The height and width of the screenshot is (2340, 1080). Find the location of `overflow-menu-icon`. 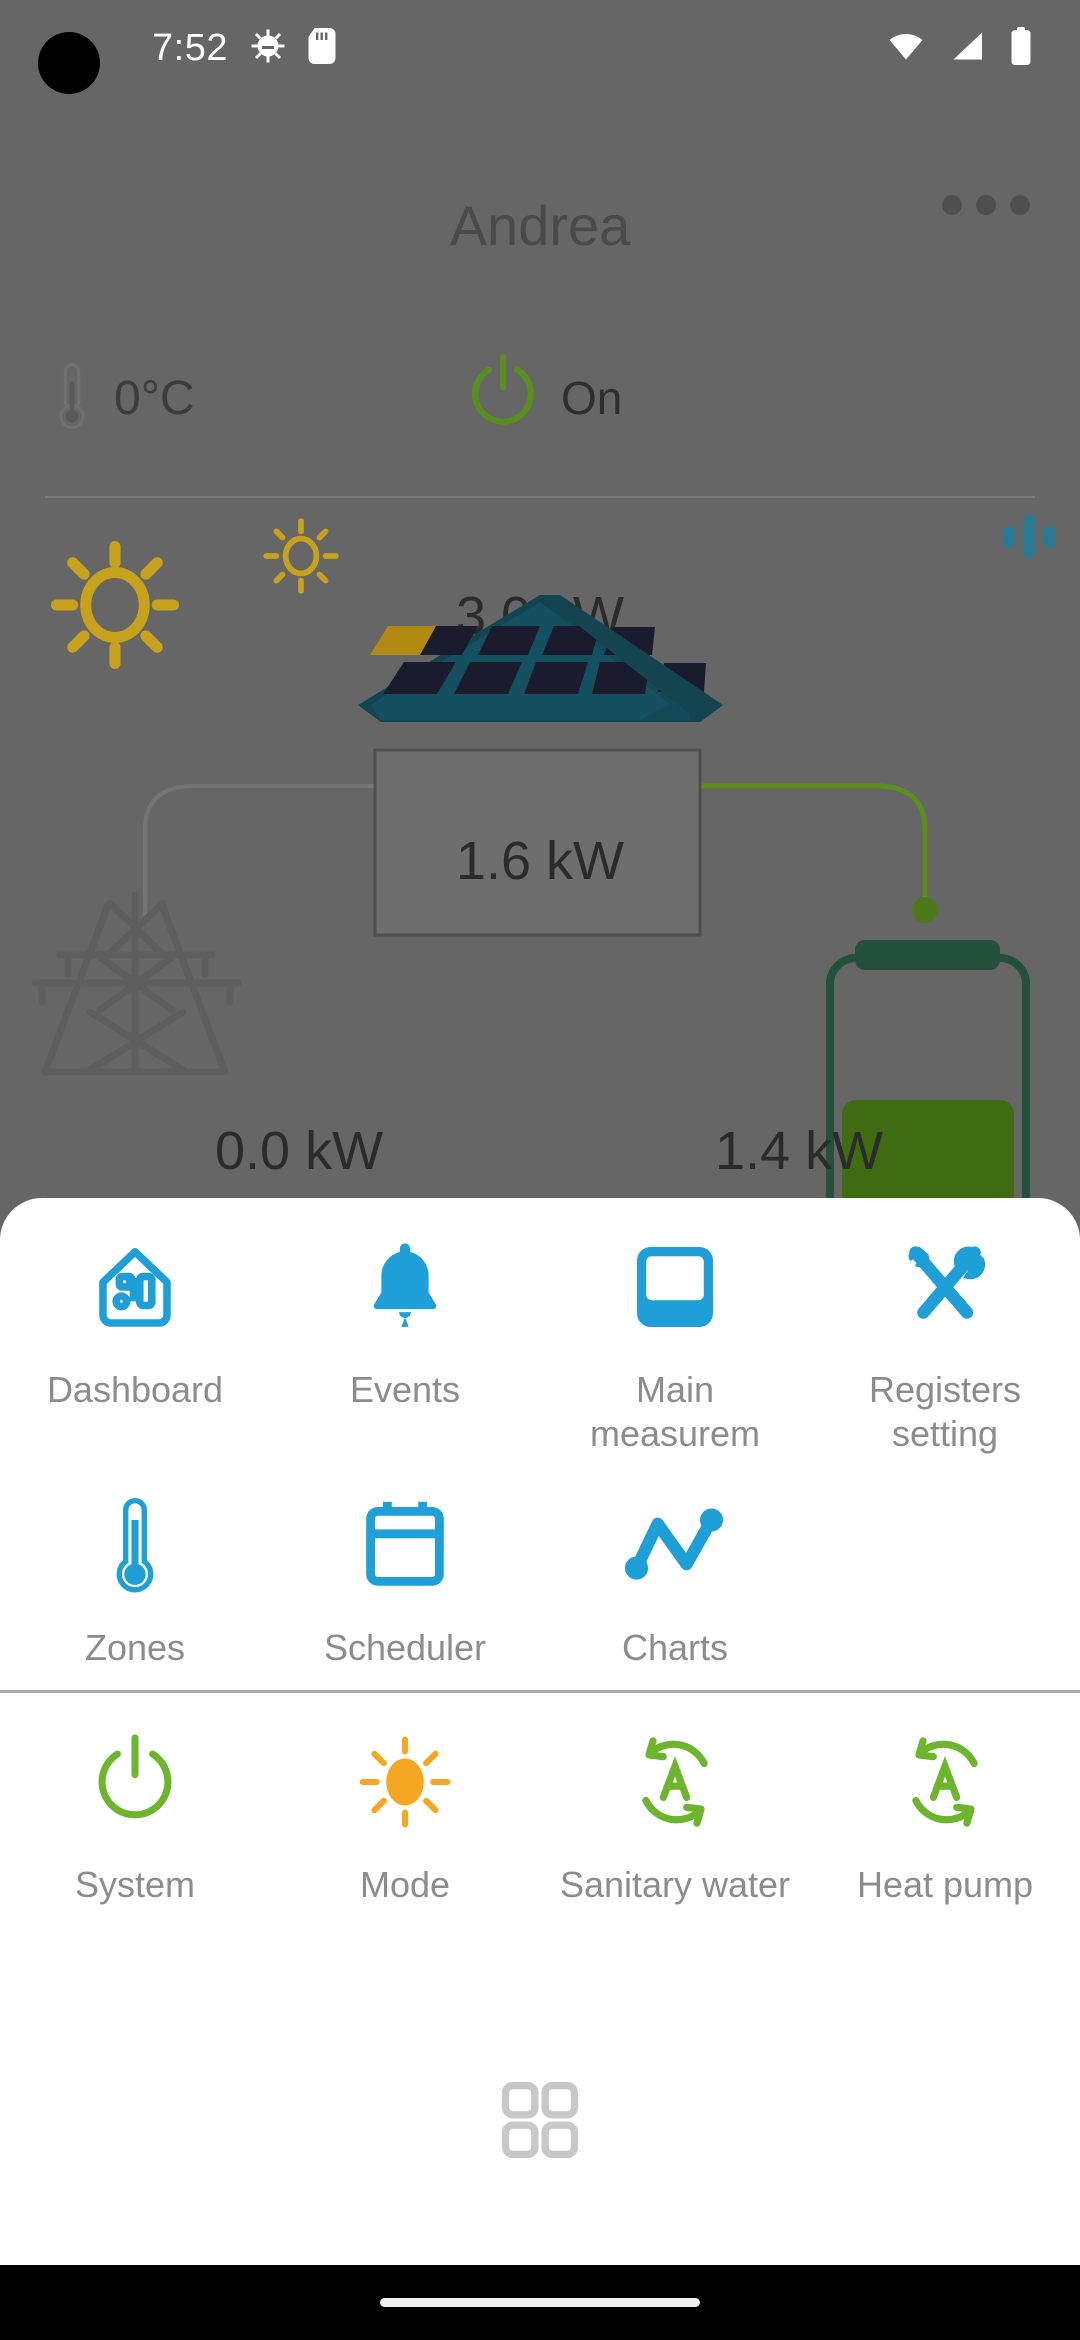

overflow-menu-icon is located at coordinates (986, 205).